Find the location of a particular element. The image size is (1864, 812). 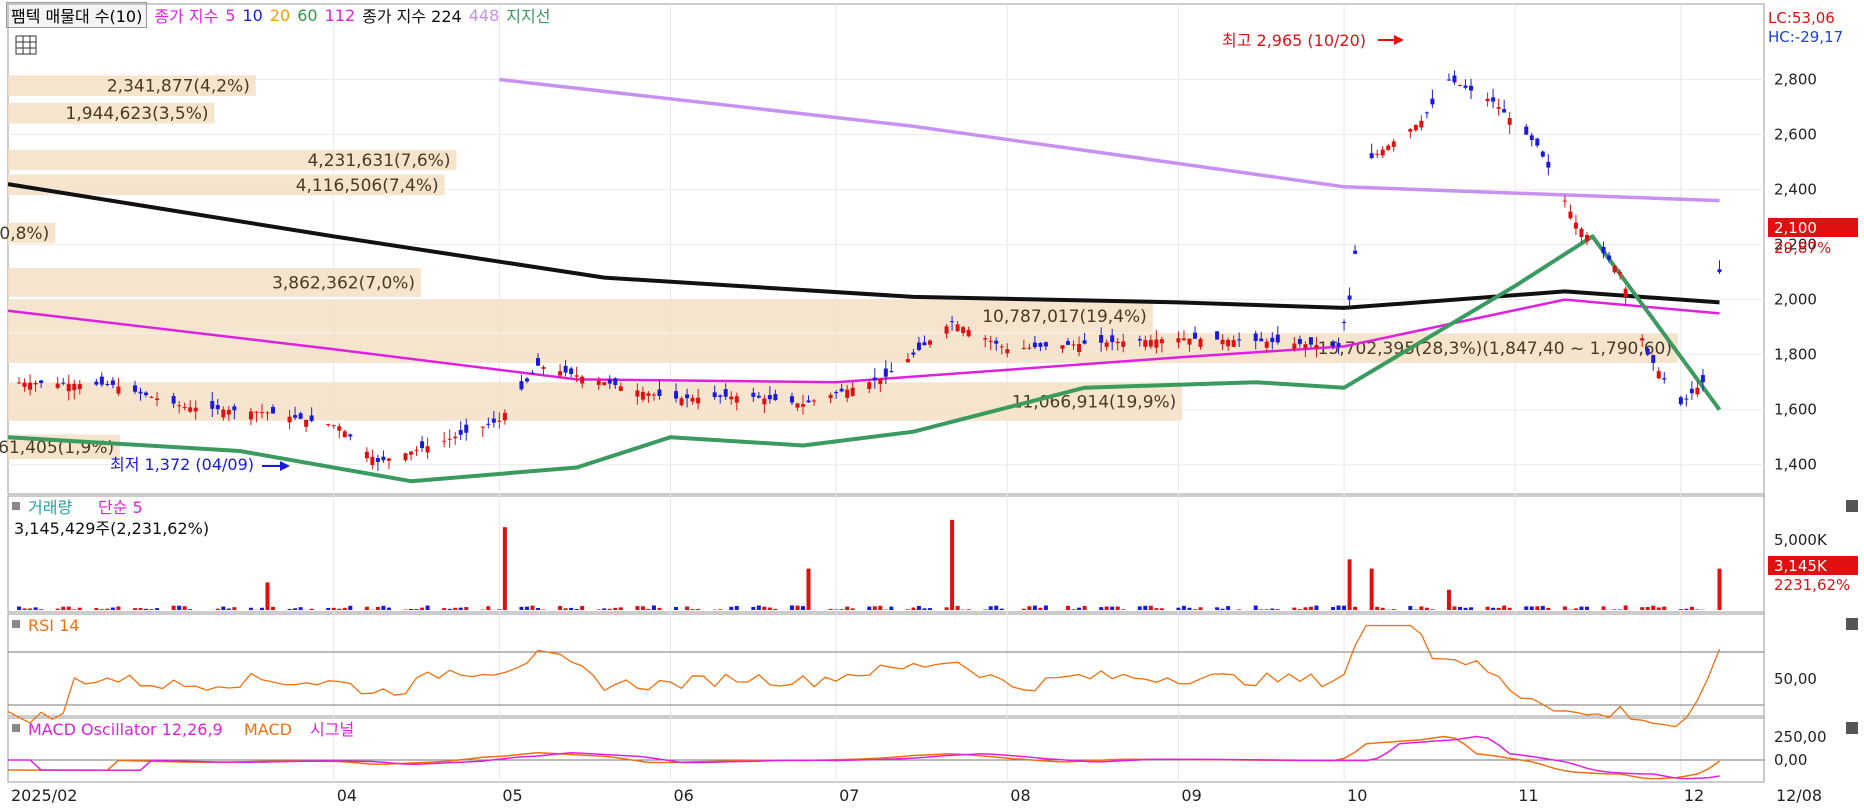

rsi-panel-close-button is located at coordinates (1852, 624).